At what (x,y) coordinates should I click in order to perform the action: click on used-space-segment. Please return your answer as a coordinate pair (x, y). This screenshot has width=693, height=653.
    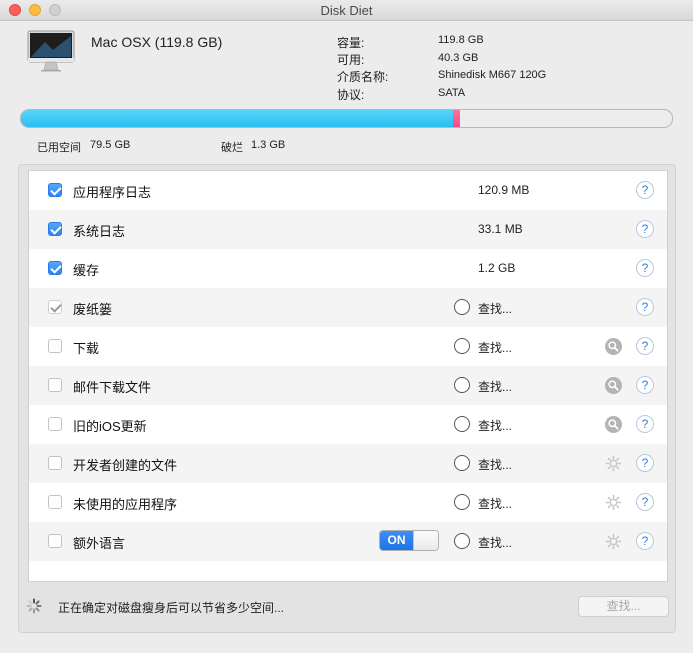
    Looking at the image, I should click on (237, 118).